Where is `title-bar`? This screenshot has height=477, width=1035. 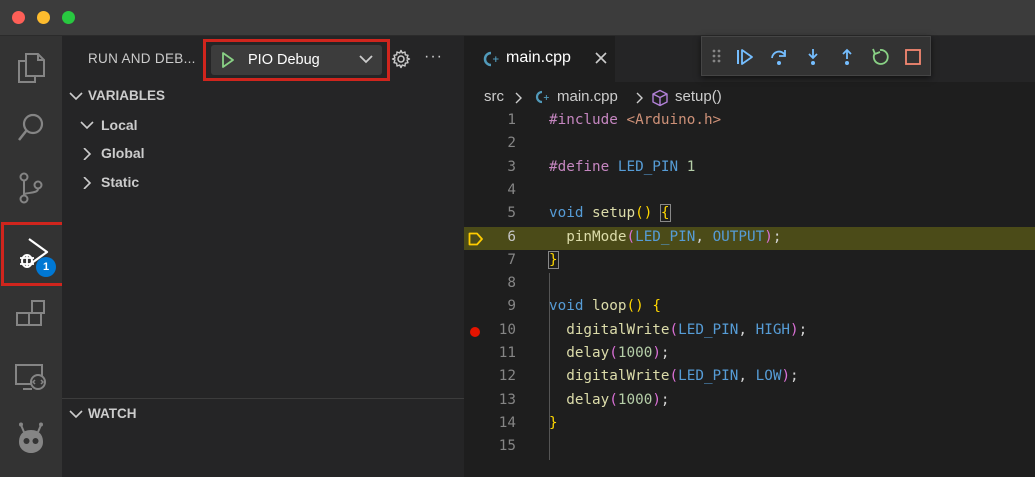
title-bar is located at coordinates (517, 18).